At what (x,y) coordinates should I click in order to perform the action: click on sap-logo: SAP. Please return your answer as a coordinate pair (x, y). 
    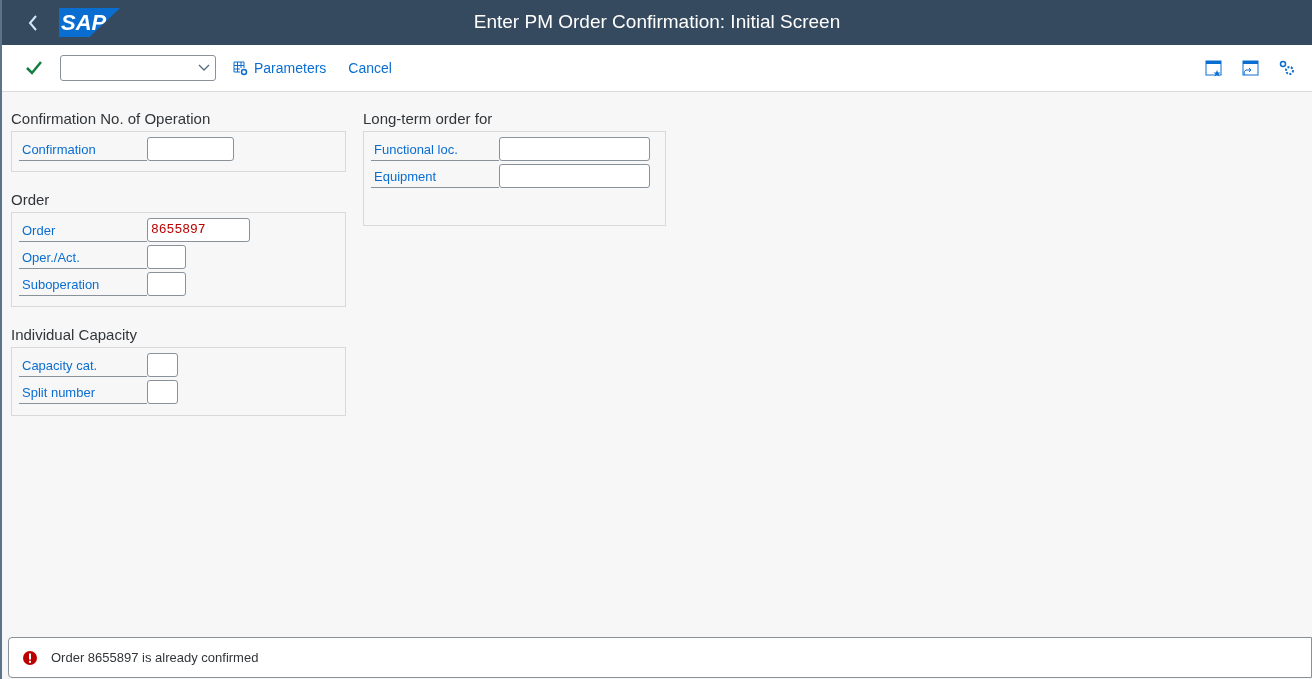
    Looking at the image, I should click on (89, 22).